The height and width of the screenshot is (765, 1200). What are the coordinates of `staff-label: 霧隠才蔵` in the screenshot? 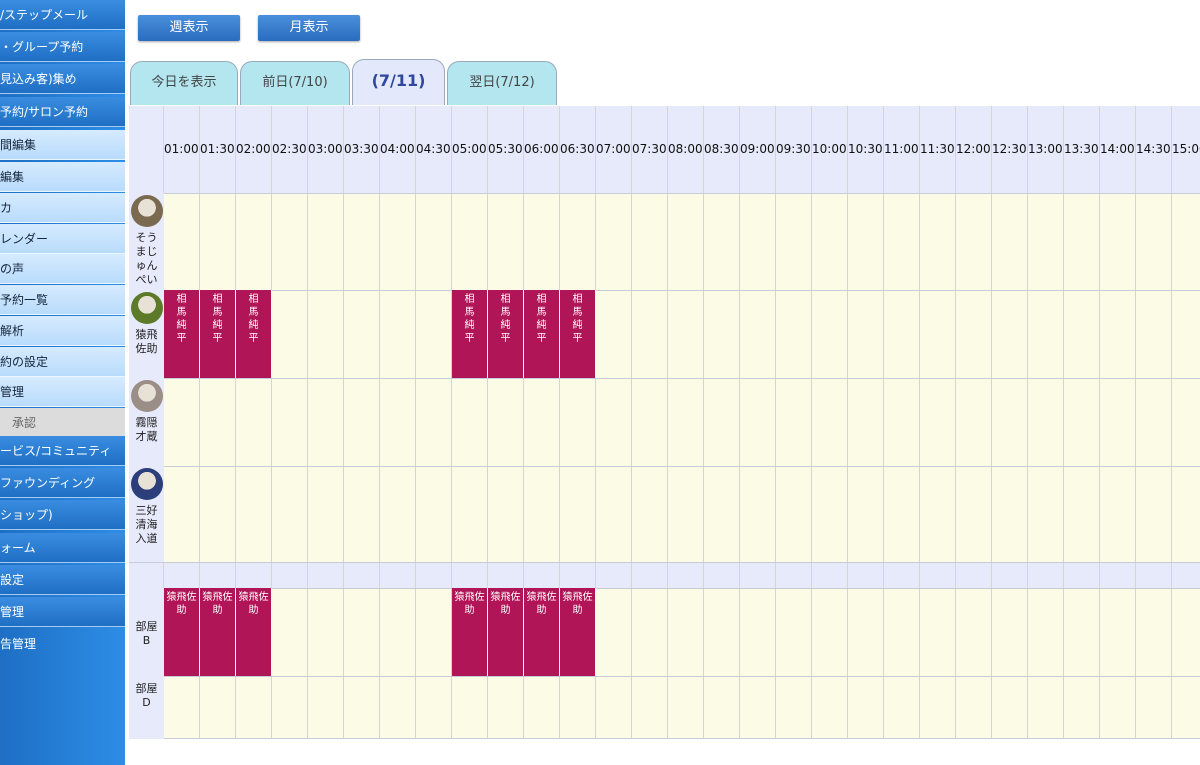 It's located at (146, 422).